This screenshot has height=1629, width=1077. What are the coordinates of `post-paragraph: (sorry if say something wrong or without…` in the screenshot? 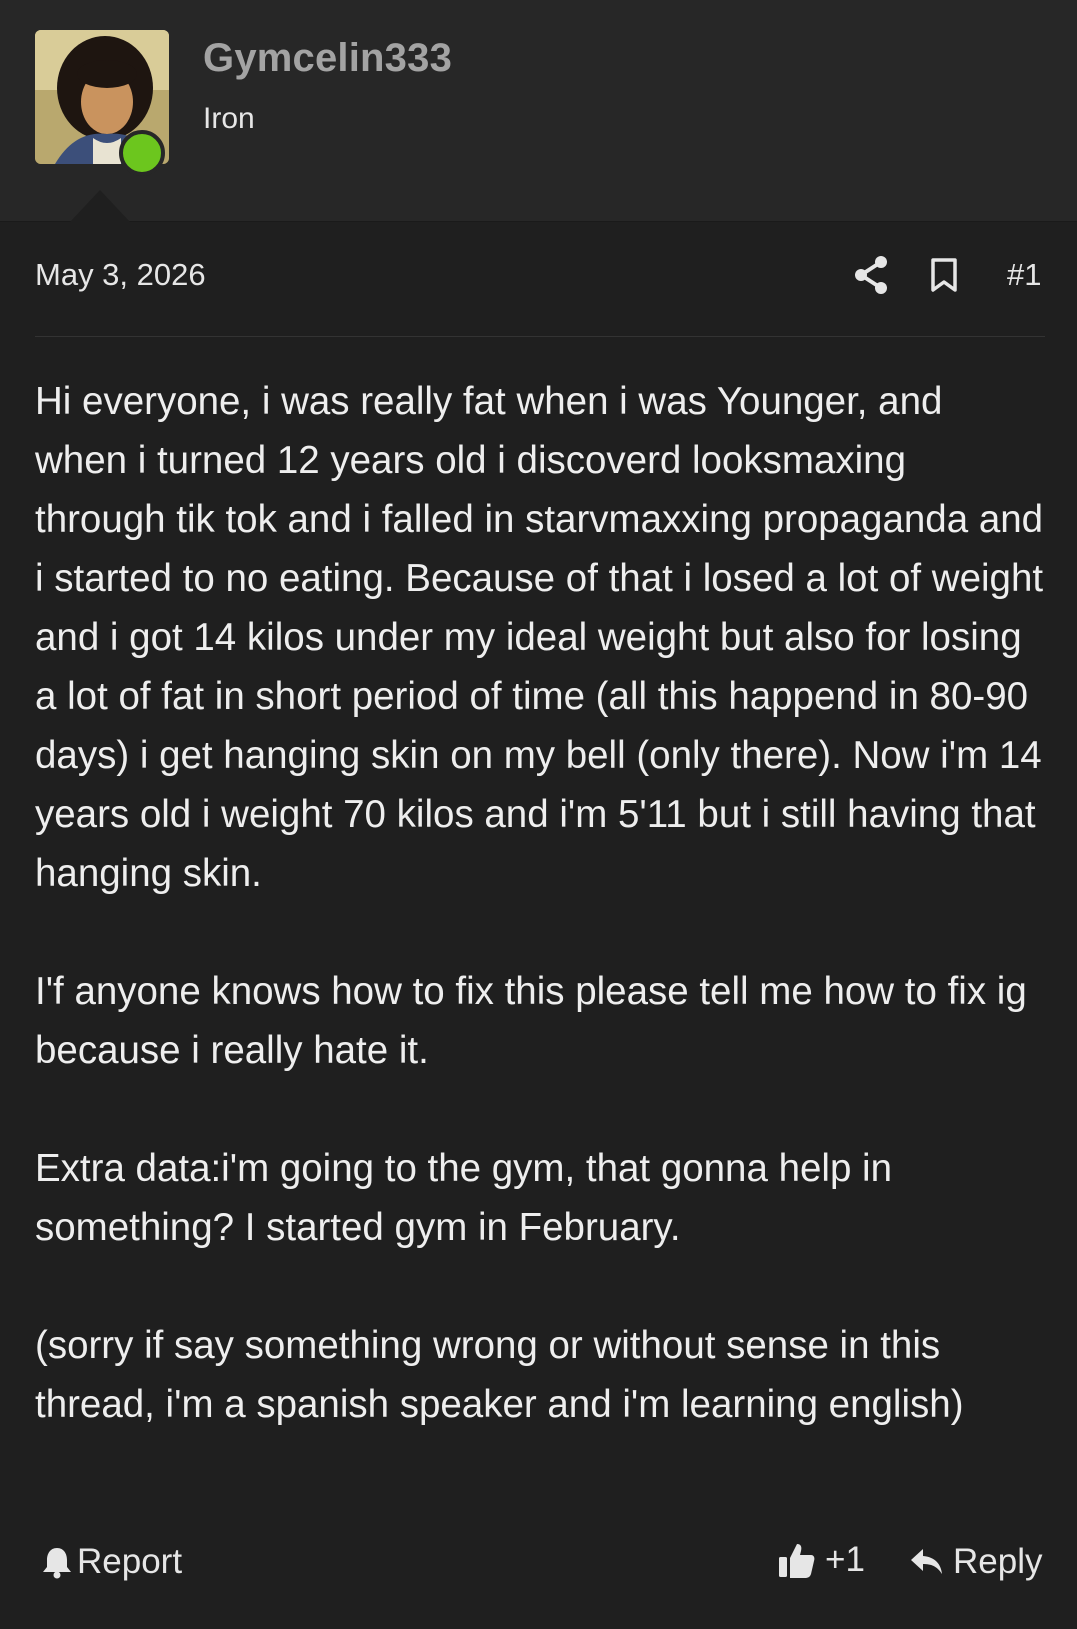 It's located at (499, 1375).